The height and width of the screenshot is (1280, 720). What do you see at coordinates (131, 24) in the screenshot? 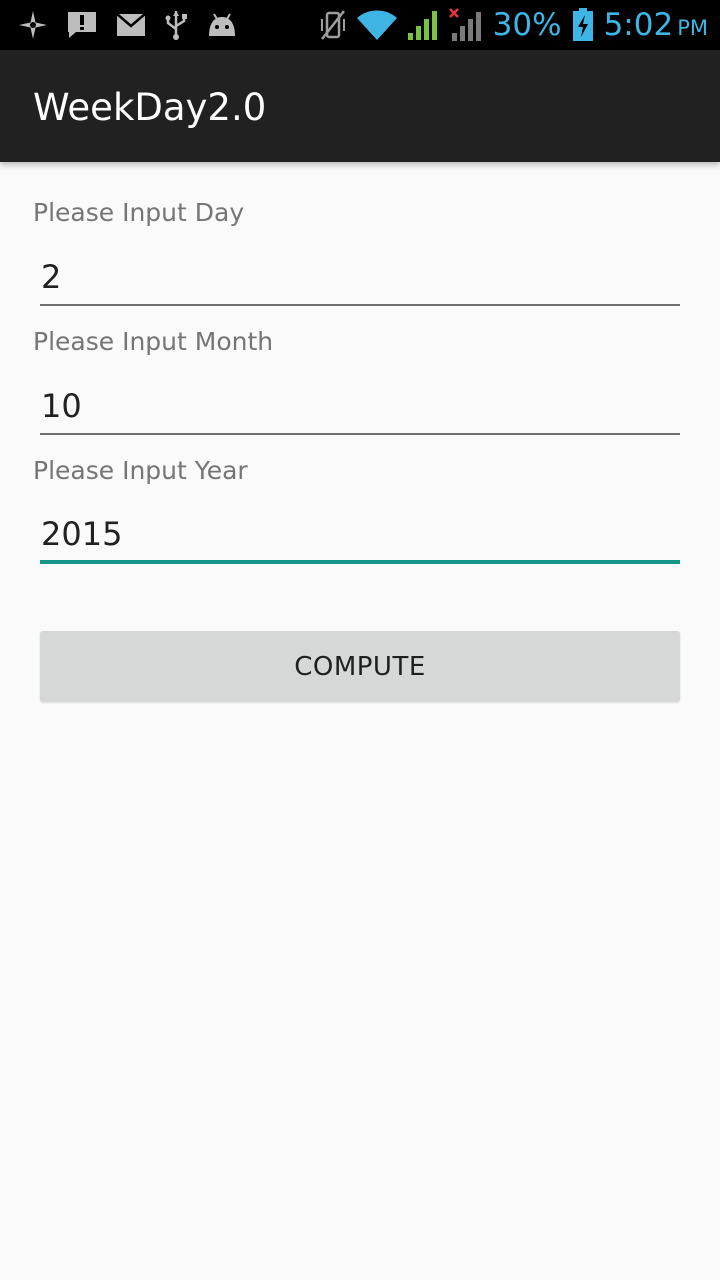
I see `email-icon` at bounding box center [131, 24].